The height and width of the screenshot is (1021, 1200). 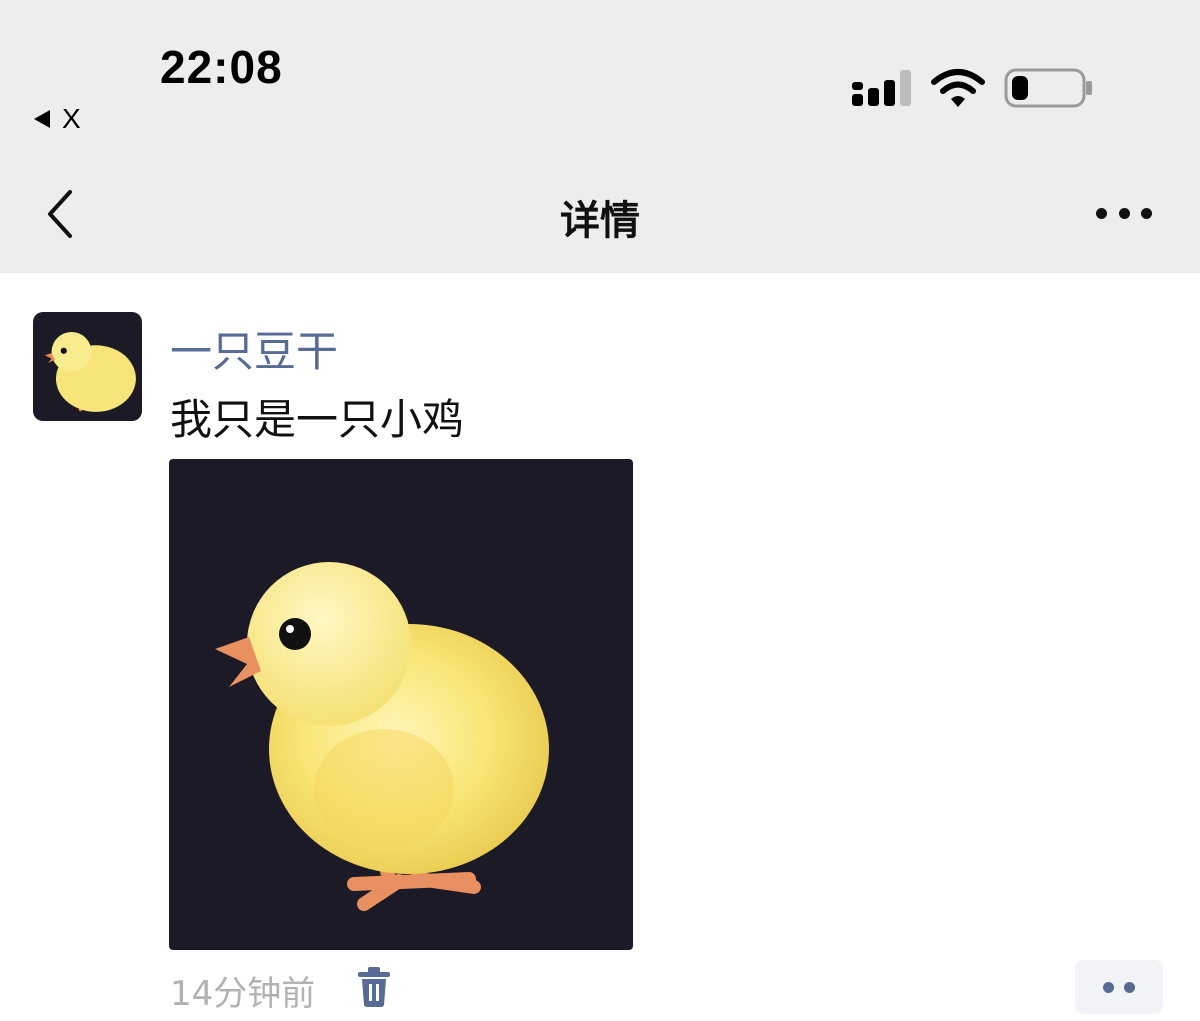 What do you see at coordinates (57, 119) in the screenshot?
I see `back-to-app-button: X` at bounding box center [57, 119].